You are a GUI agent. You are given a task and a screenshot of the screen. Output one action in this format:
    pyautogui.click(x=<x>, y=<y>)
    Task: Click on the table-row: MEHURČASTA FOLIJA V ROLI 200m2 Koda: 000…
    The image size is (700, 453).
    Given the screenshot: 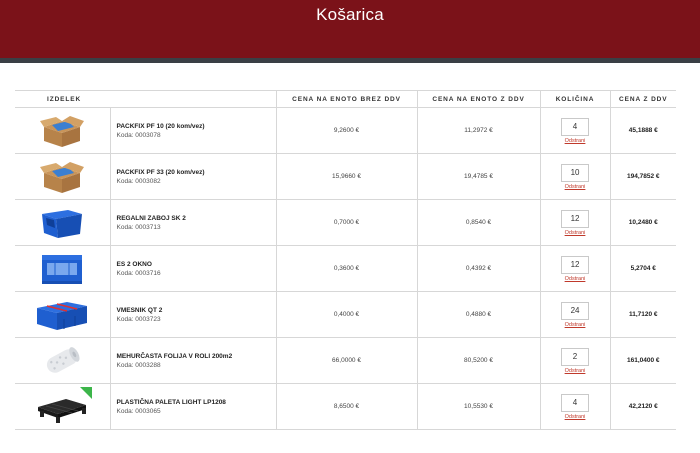 What is the action you would take?
    pyautogui.click(x=346, y=360)
    